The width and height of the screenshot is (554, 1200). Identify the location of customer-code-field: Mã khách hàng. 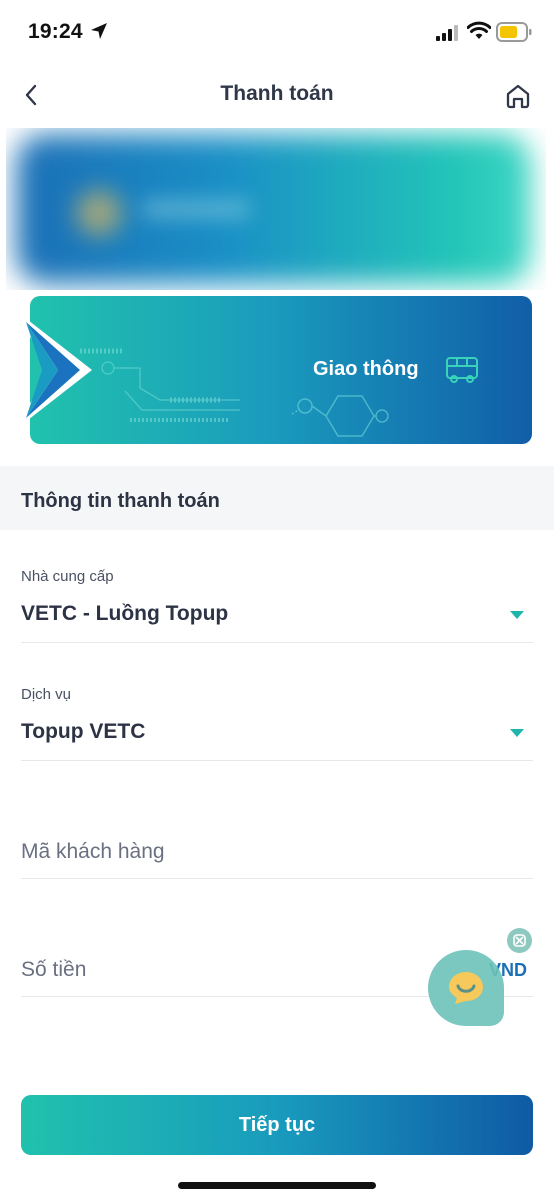
(277, 839).